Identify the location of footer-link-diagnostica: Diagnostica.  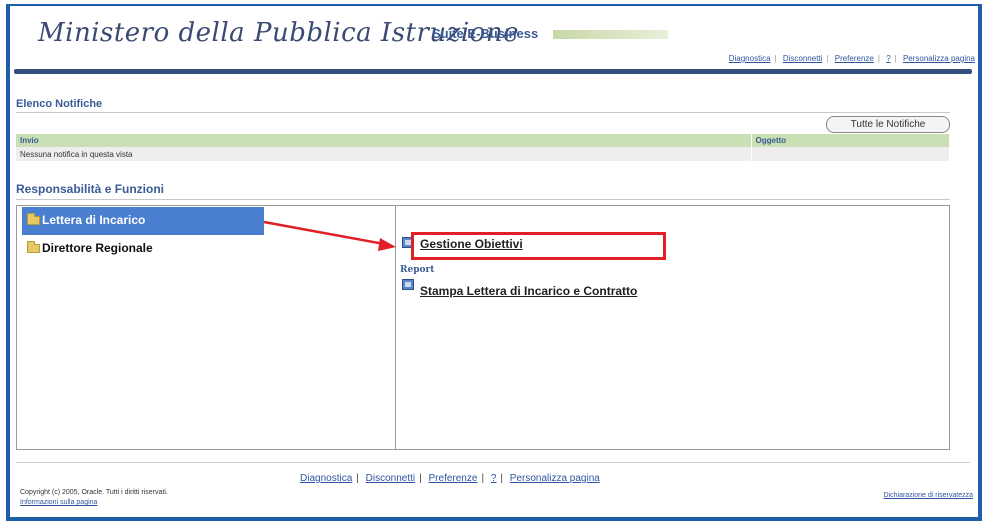
(326, 478).